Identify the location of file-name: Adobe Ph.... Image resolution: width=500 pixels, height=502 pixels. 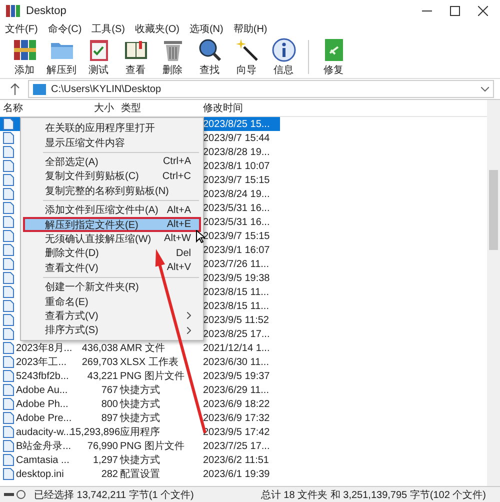
(42, 404).